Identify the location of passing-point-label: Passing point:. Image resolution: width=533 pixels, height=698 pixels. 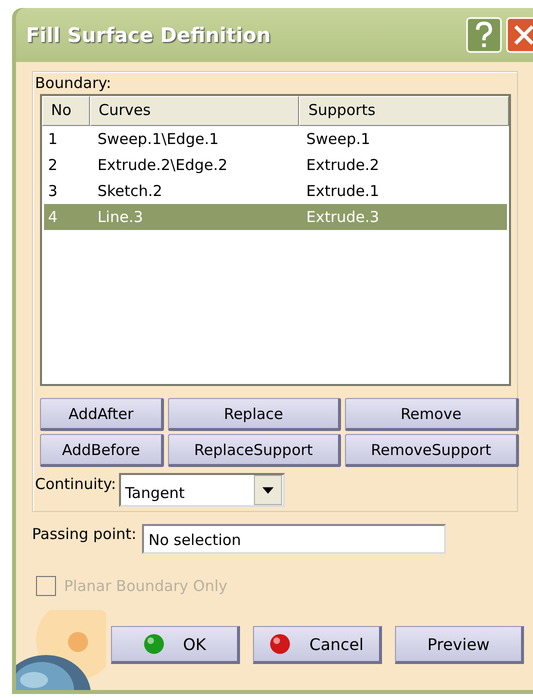
(84, 534).